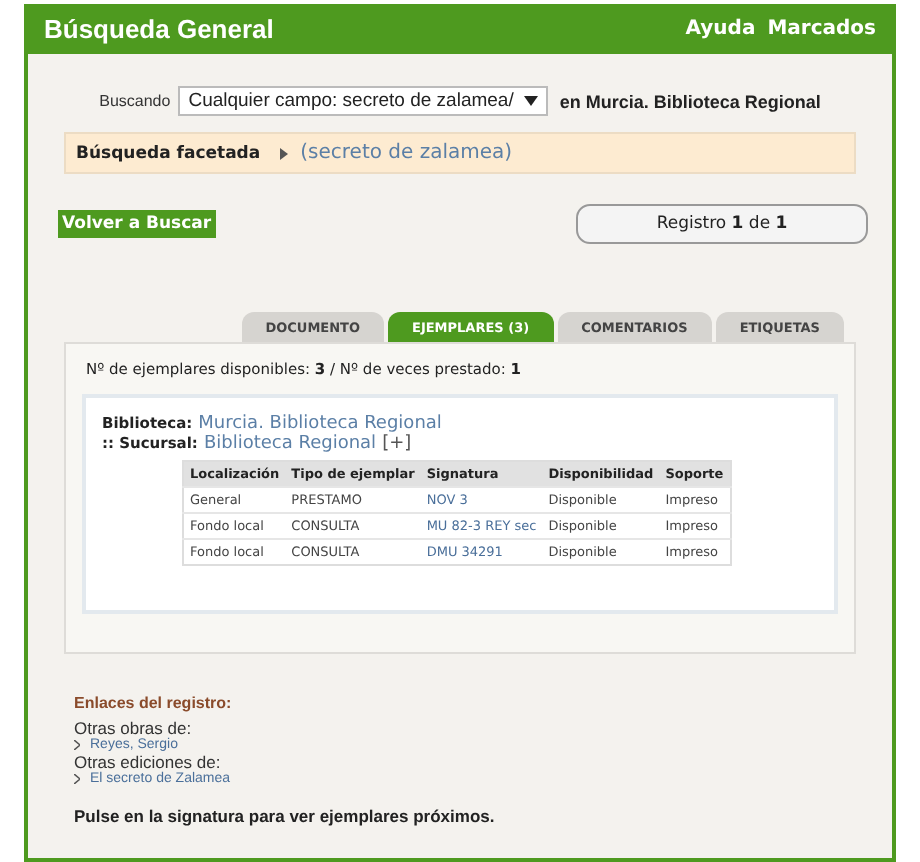  What do you see at coordinates (722, 224) in the screenshot?
I see `record-counter: Registro 1 de 1` at bounding box center [722, 224].